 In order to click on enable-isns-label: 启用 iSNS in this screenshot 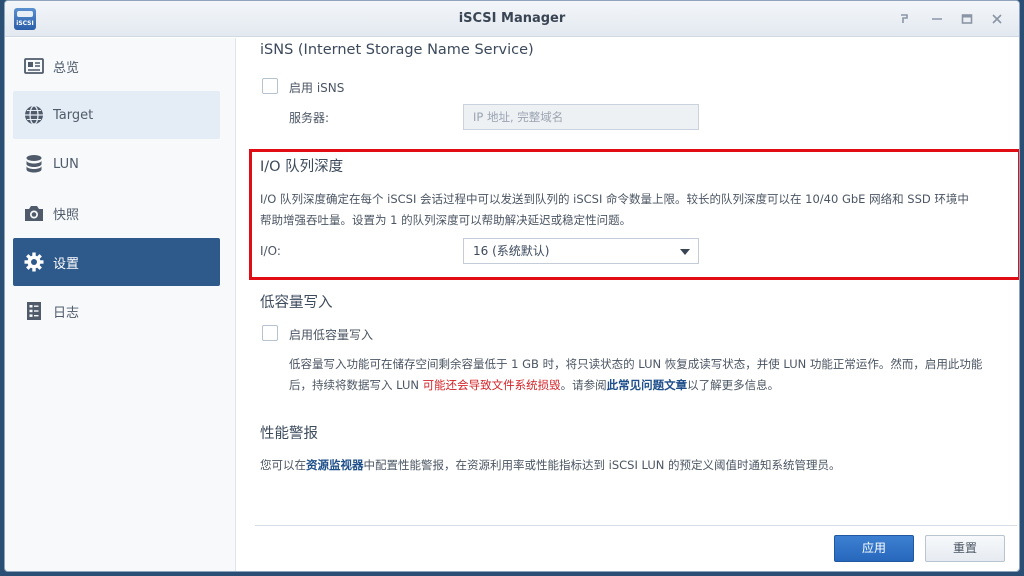, I will do `click(317, 88)`.